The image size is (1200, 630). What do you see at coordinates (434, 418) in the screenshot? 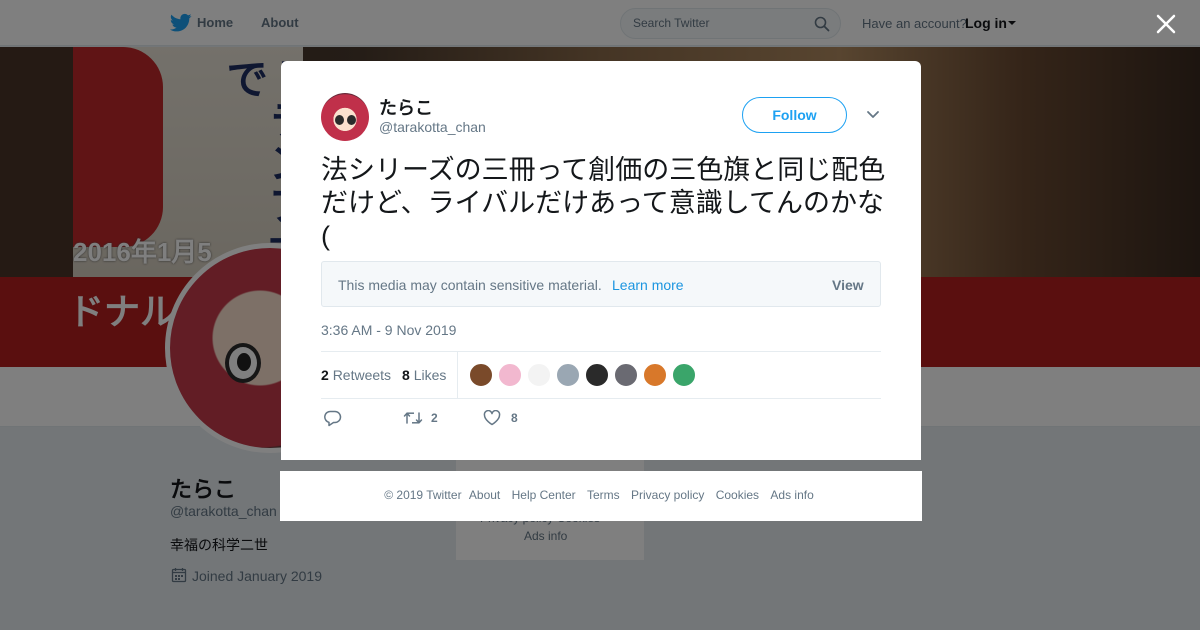
I see `retweet-count: 2` at bounding box center [434, 418].